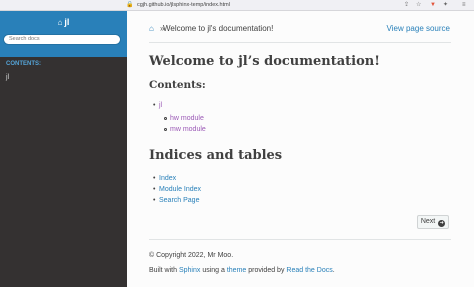  What do you see at coordinates (213, 270) in the screenshot?
I see `built-with-text: using a` at bounding box center [213, 270].